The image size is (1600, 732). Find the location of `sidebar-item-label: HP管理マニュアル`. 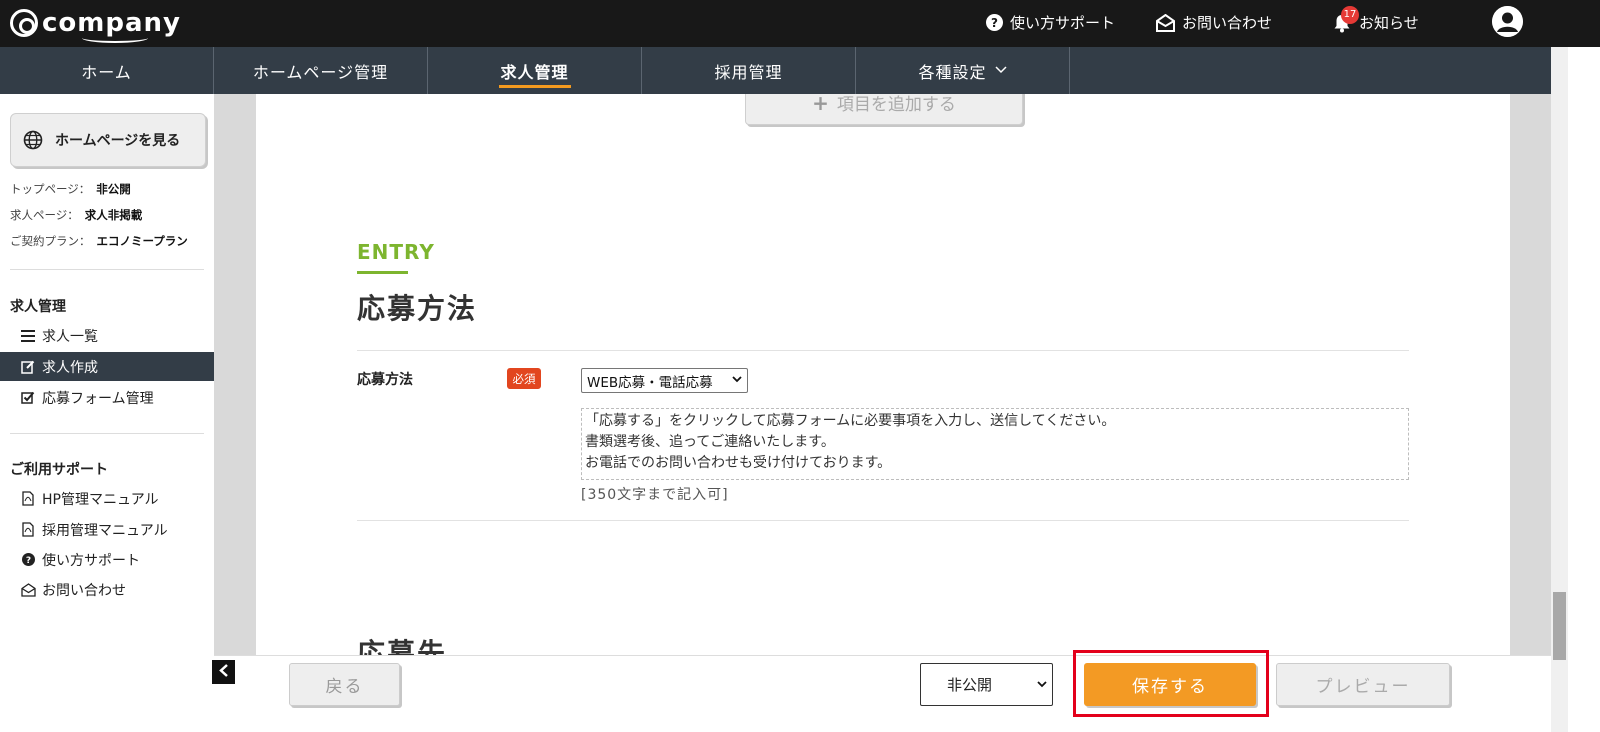

sidebar-item-label: HP管理マニュアル is located at coordinates (100, 499).